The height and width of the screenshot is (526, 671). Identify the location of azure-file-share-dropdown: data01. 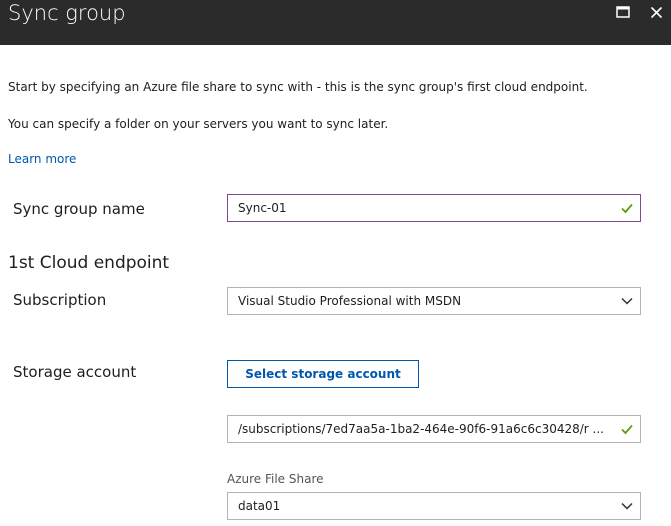
(434, 506).